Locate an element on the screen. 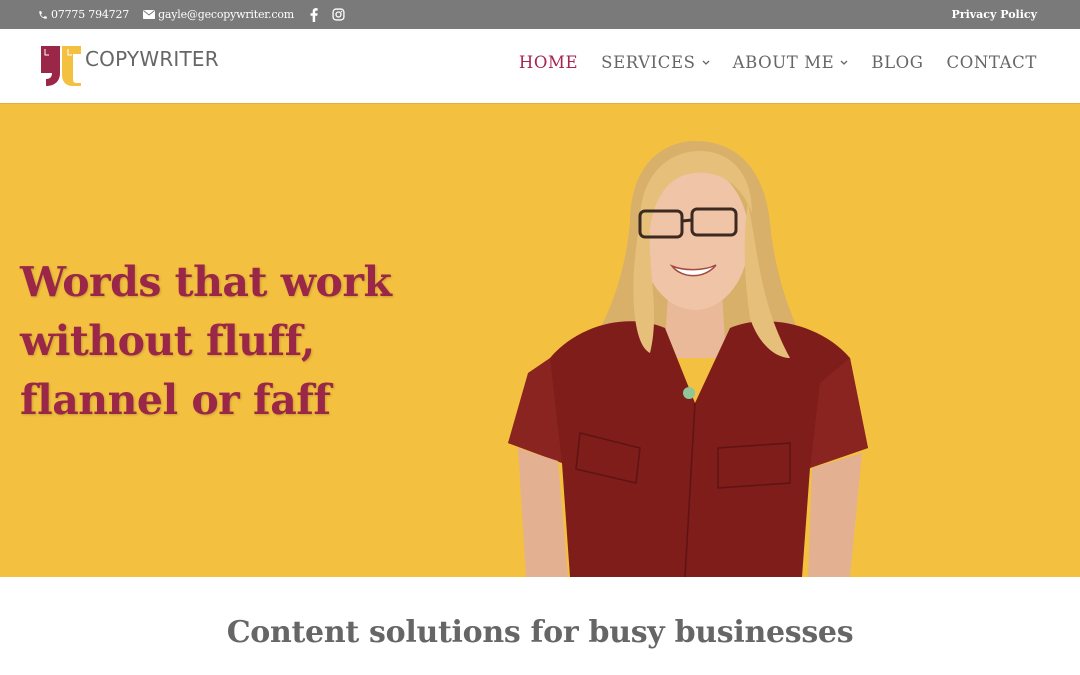  section-heading: Content solutions for busy businesses is located at coordinates (540, 632).